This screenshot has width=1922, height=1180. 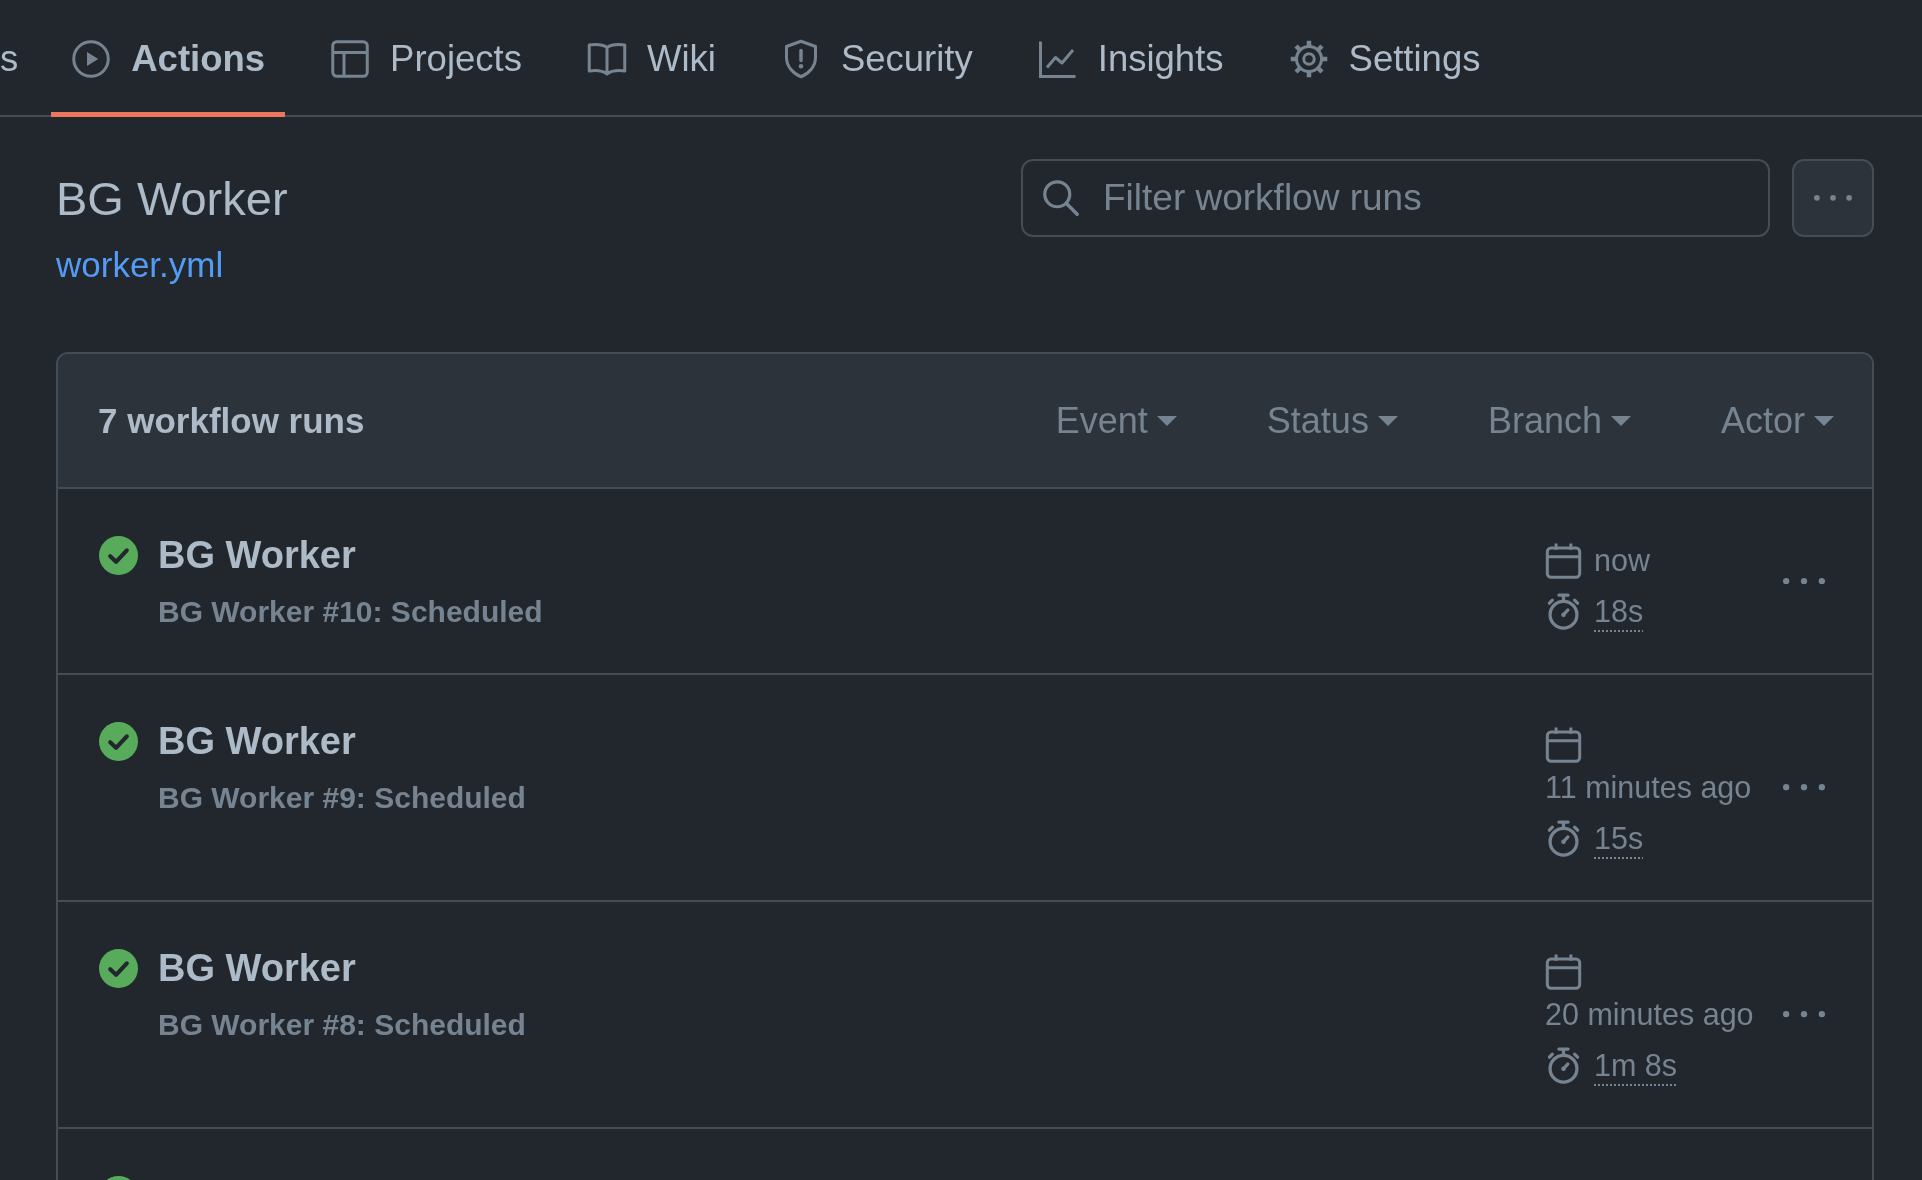 What do you see at coordinates (876, 58) in the screenshot?
I see `nav-tab: Security` at bounding box center [876, 58].